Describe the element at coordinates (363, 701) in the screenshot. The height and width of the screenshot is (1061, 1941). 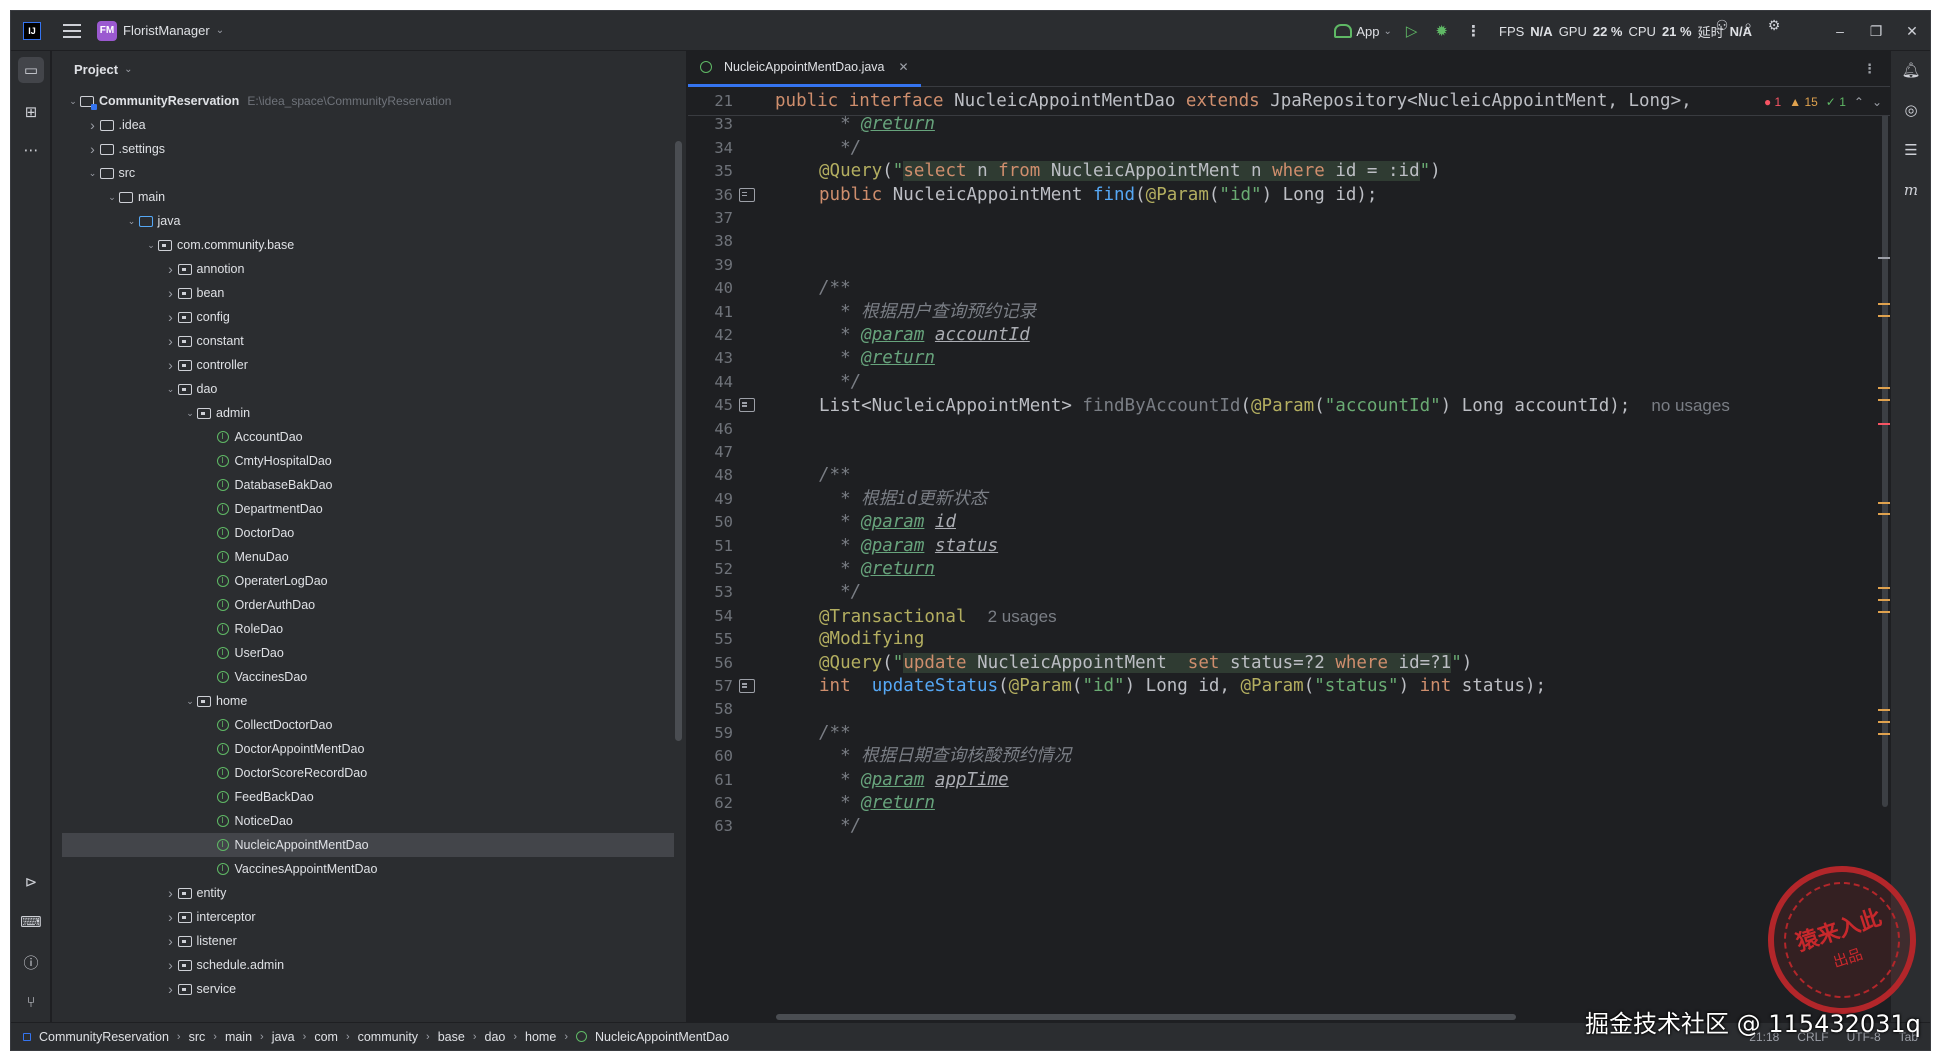
I see `tree-item: ⌄ home` at that location.